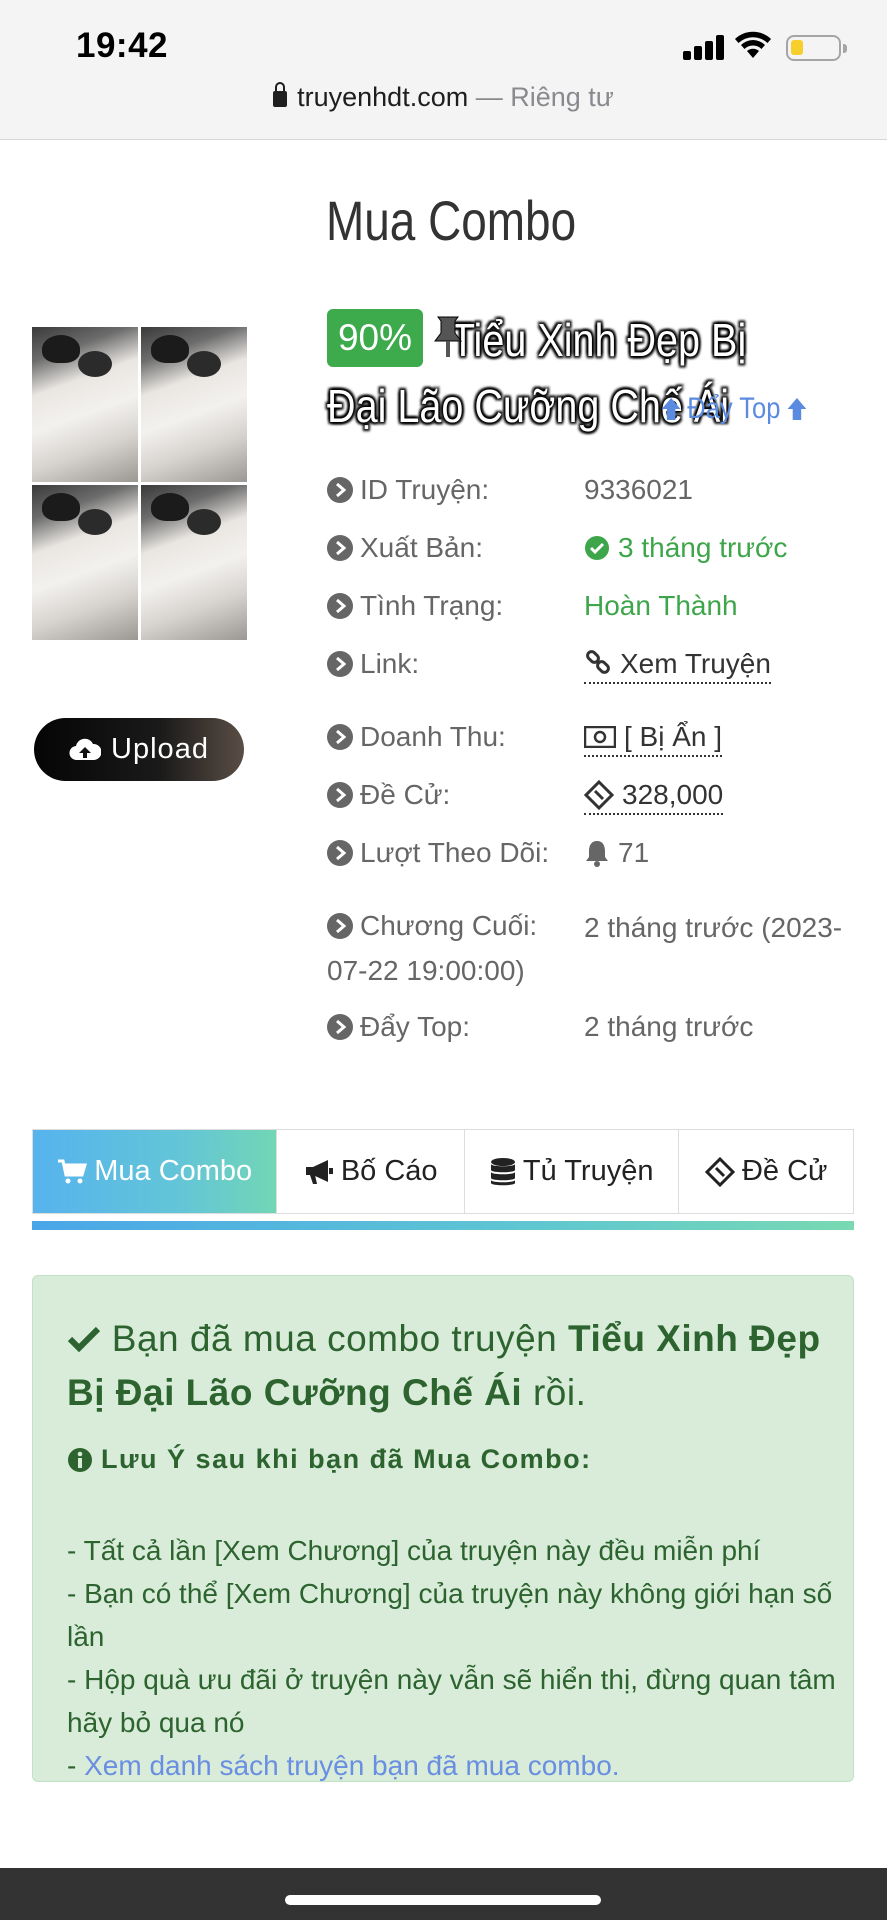 Image resolution: width=887 pixels, height=1920 pixels. Describe the element at coordinates (73, 1171) in the screenshot. I see `cart-icon` at that location.